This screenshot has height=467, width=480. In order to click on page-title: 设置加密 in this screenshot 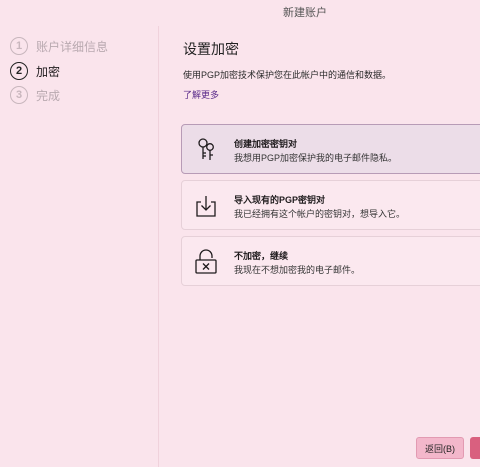, I will do `click(211, 49)`.